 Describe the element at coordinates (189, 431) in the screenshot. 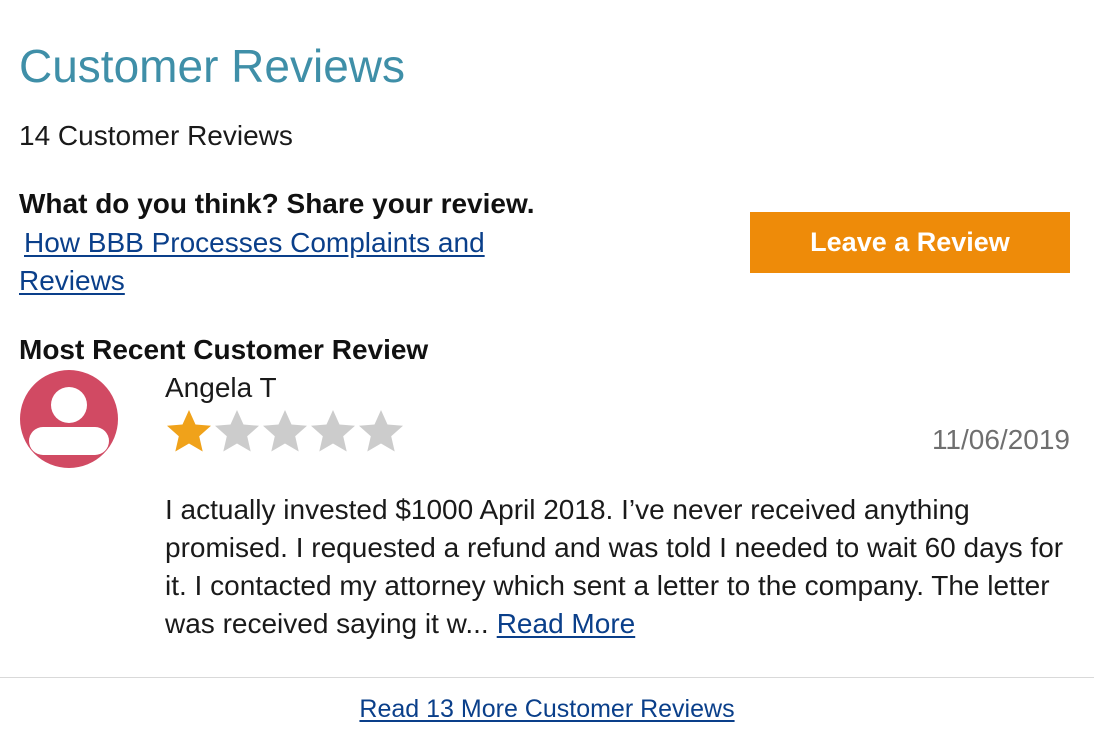

I see `star-filled-icon` at that location.